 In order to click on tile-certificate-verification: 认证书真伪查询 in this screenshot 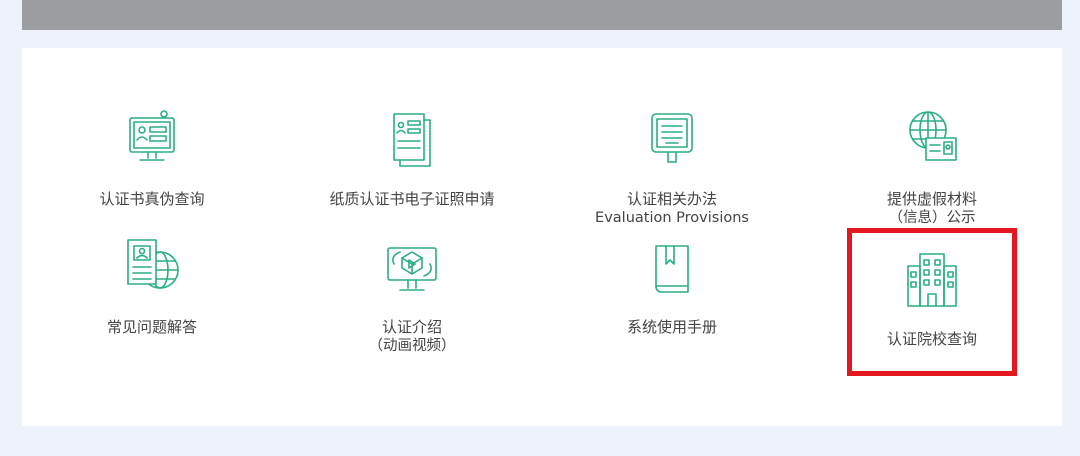, I will do `click(152, 158)`.